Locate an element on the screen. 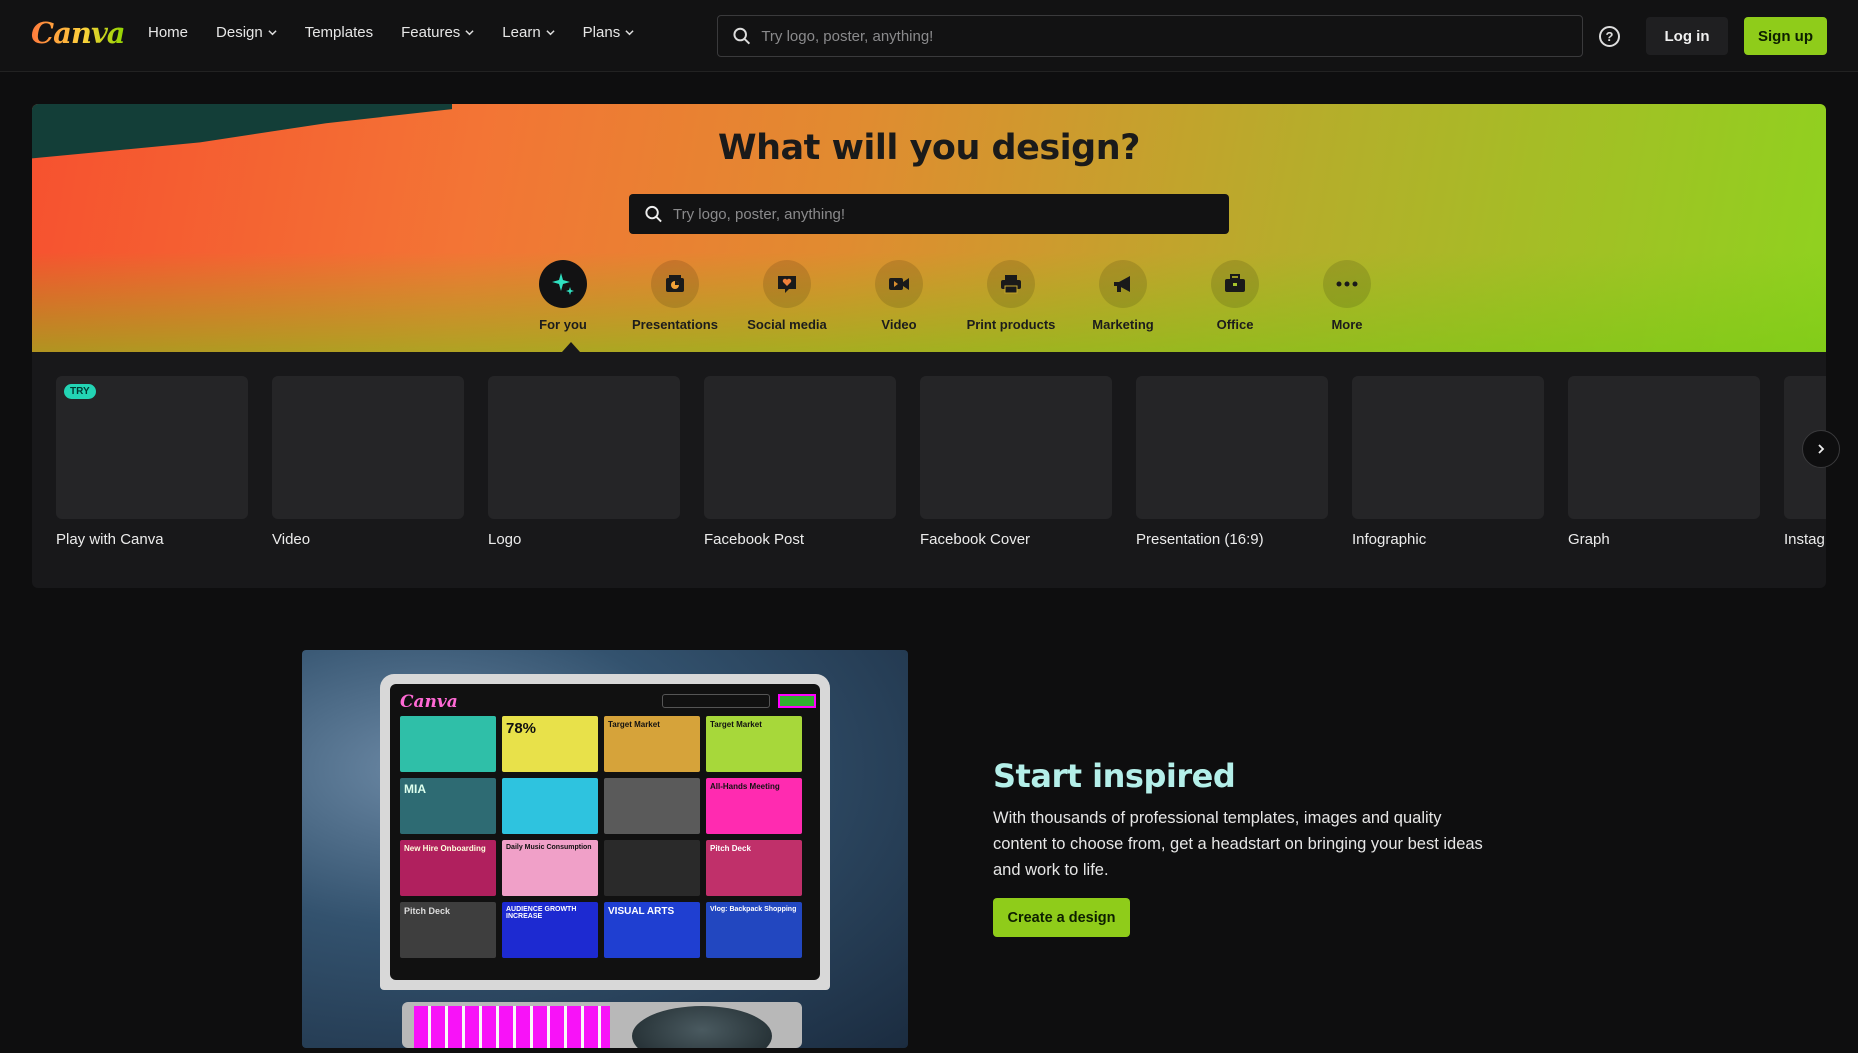 This screenshot has height=1053, width=1858. try-badge: TRY is located at coordinates (80, 391).